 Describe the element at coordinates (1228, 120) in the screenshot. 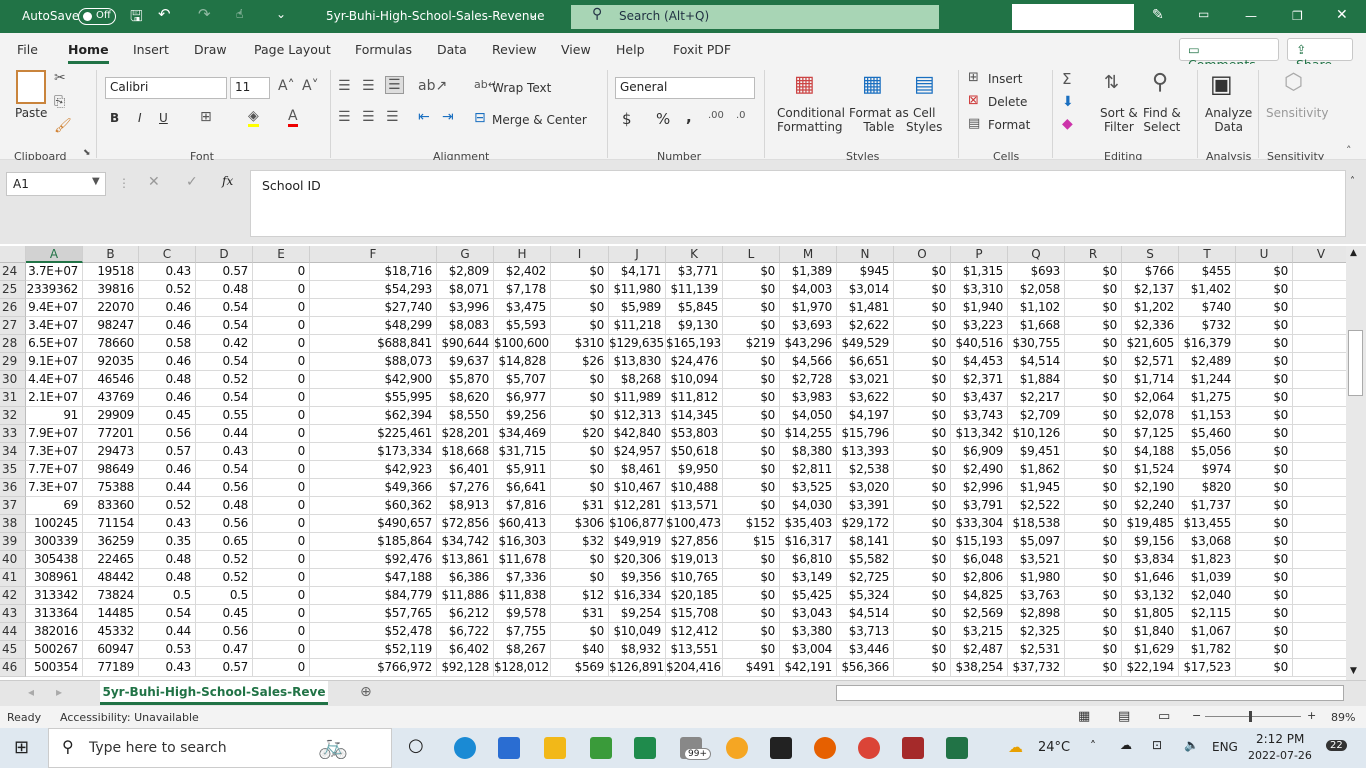

I see `analyze-data-button: Analyze Data` at that location.